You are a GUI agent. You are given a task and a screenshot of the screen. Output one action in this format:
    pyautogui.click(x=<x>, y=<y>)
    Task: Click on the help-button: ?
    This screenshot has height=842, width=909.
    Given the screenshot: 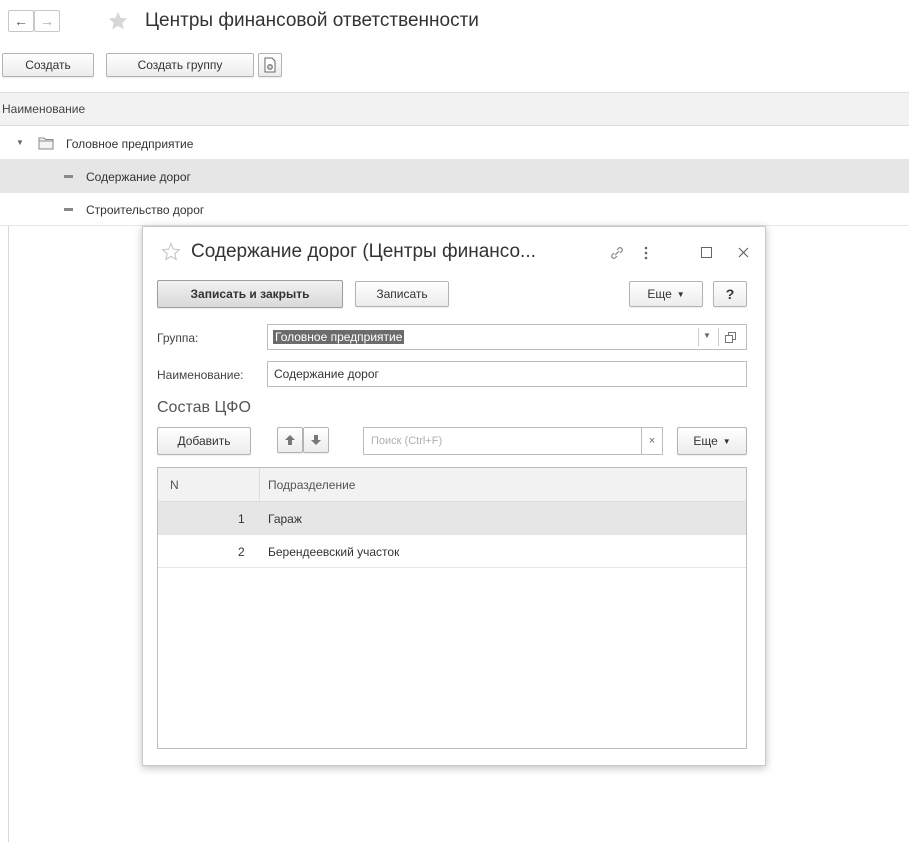 What is the action you would take?
    pyautogui.click(x=730, y=294)
    